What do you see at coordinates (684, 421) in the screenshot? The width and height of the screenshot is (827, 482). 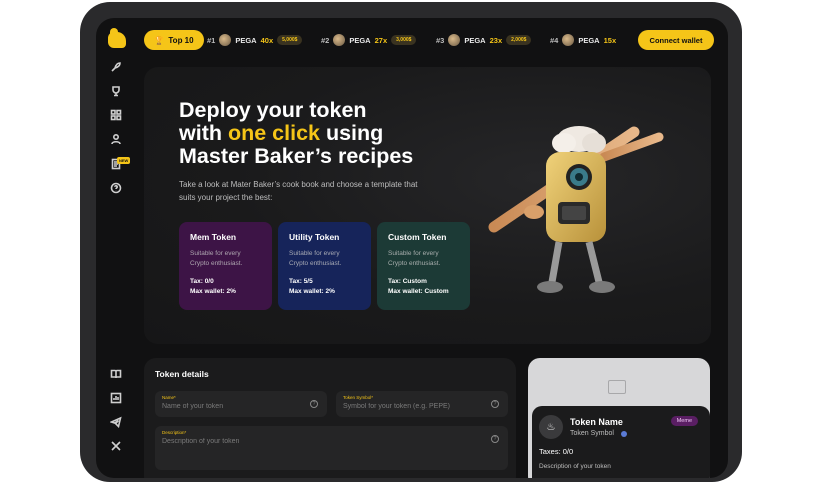 I see `token-type-badge: Meme` at bounding box center [684, 421].